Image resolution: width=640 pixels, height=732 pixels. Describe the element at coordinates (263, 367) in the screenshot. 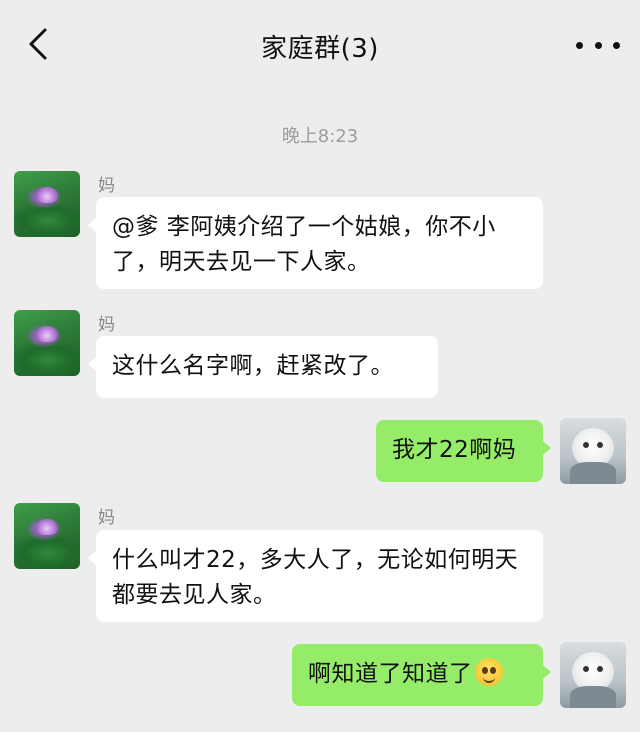

I see `message-bubble-incoming: 这什么名字啊，赶紧改了。` at that location.